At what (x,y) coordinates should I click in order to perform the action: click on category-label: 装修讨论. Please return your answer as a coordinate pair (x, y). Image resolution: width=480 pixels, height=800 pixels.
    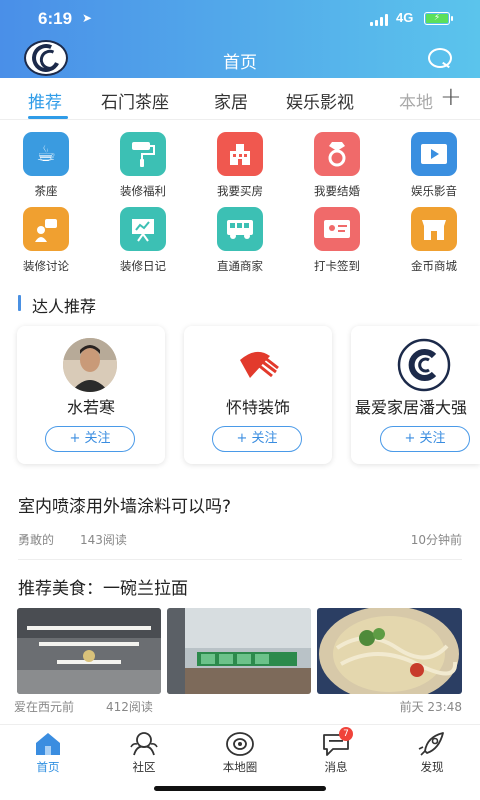
    Looking at the image, I should click on (46, 266).